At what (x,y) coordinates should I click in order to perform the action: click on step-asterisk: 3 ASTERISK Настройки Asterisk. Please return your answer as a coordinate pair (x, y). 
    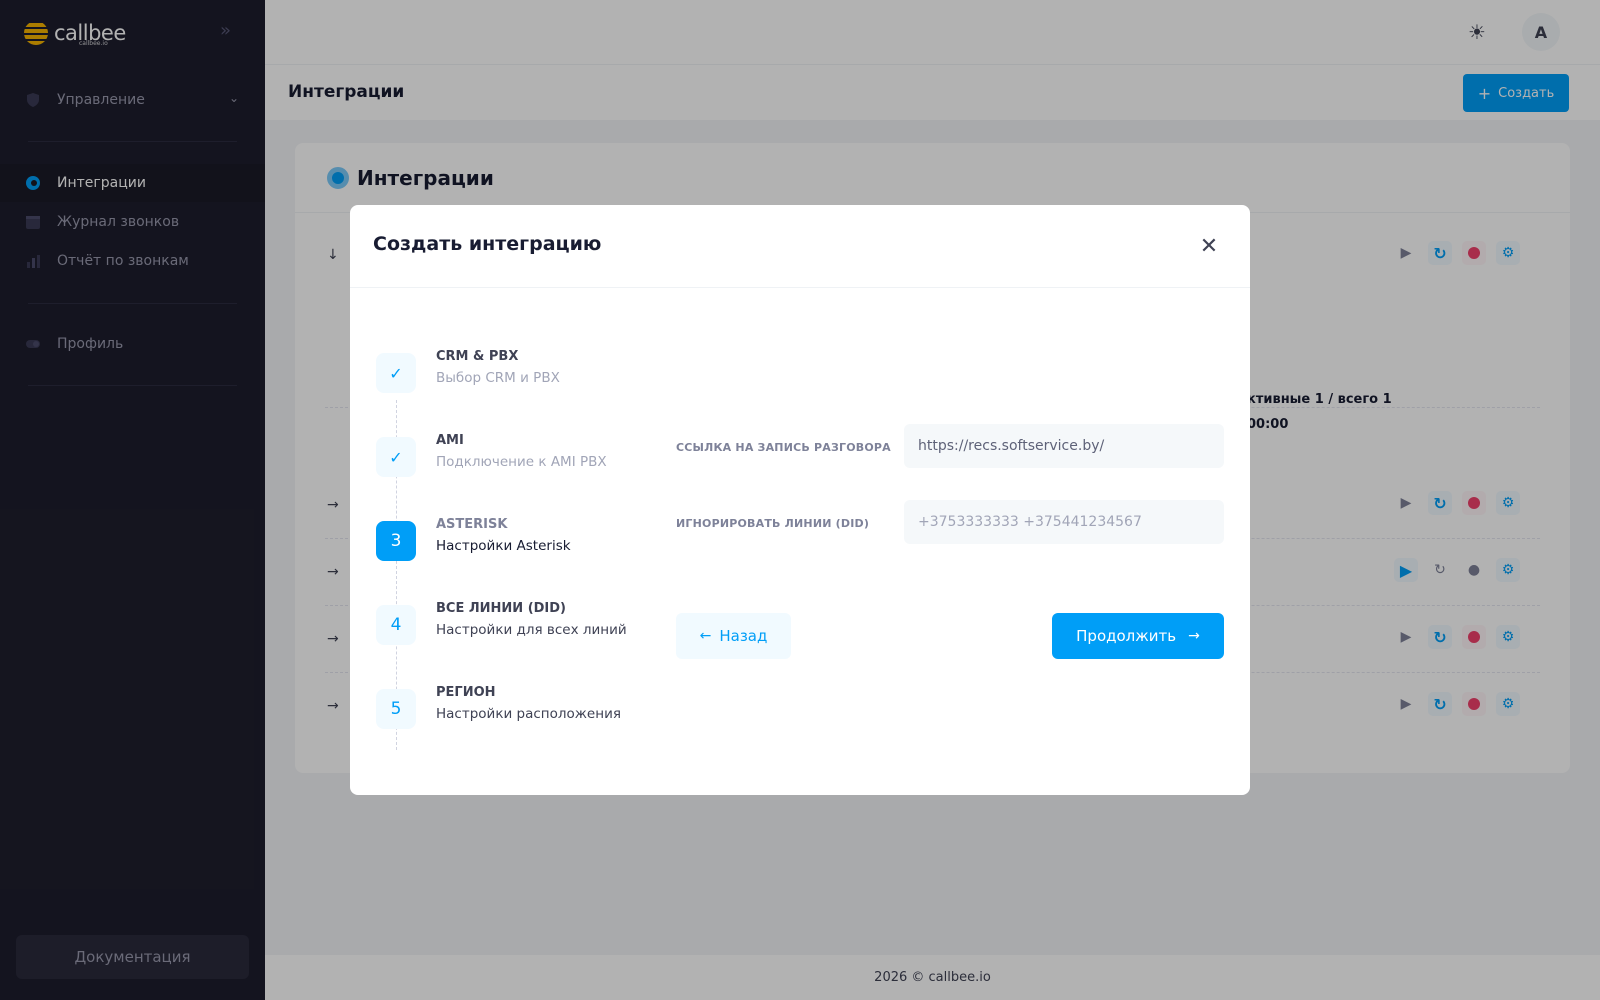
    Looking at the image, I should click on (526, 540).